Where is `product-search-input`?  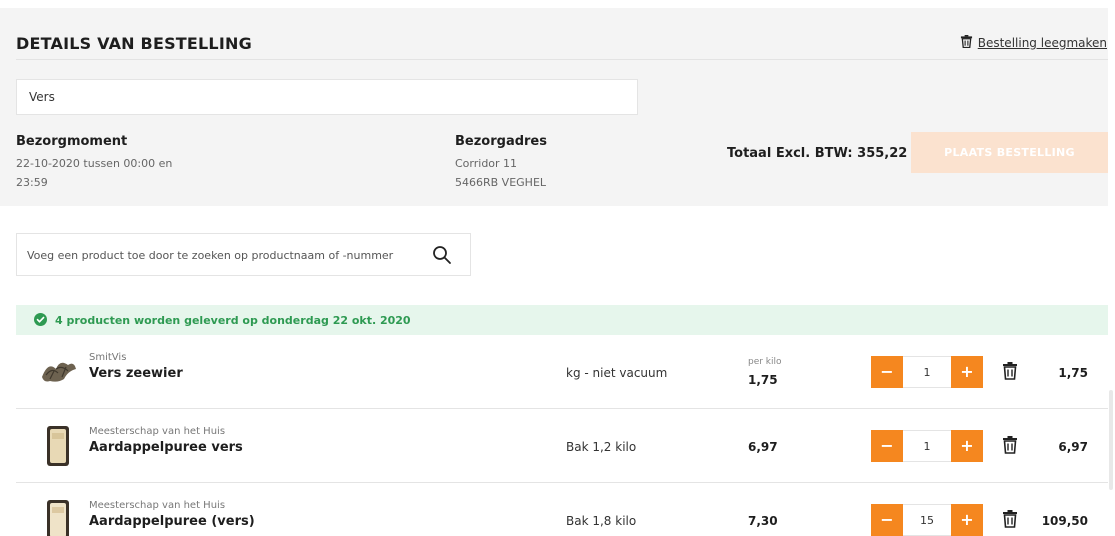
product-search-input is located at coordinates (222, 255).